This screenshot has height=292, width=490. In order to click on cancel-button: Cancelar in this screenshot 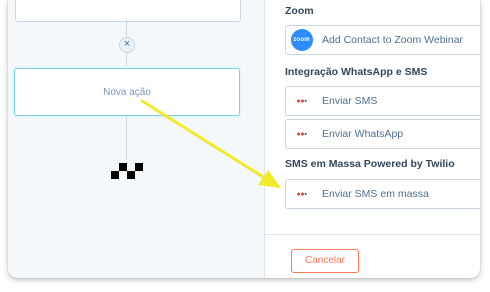, I will do `click(325, 261)`.